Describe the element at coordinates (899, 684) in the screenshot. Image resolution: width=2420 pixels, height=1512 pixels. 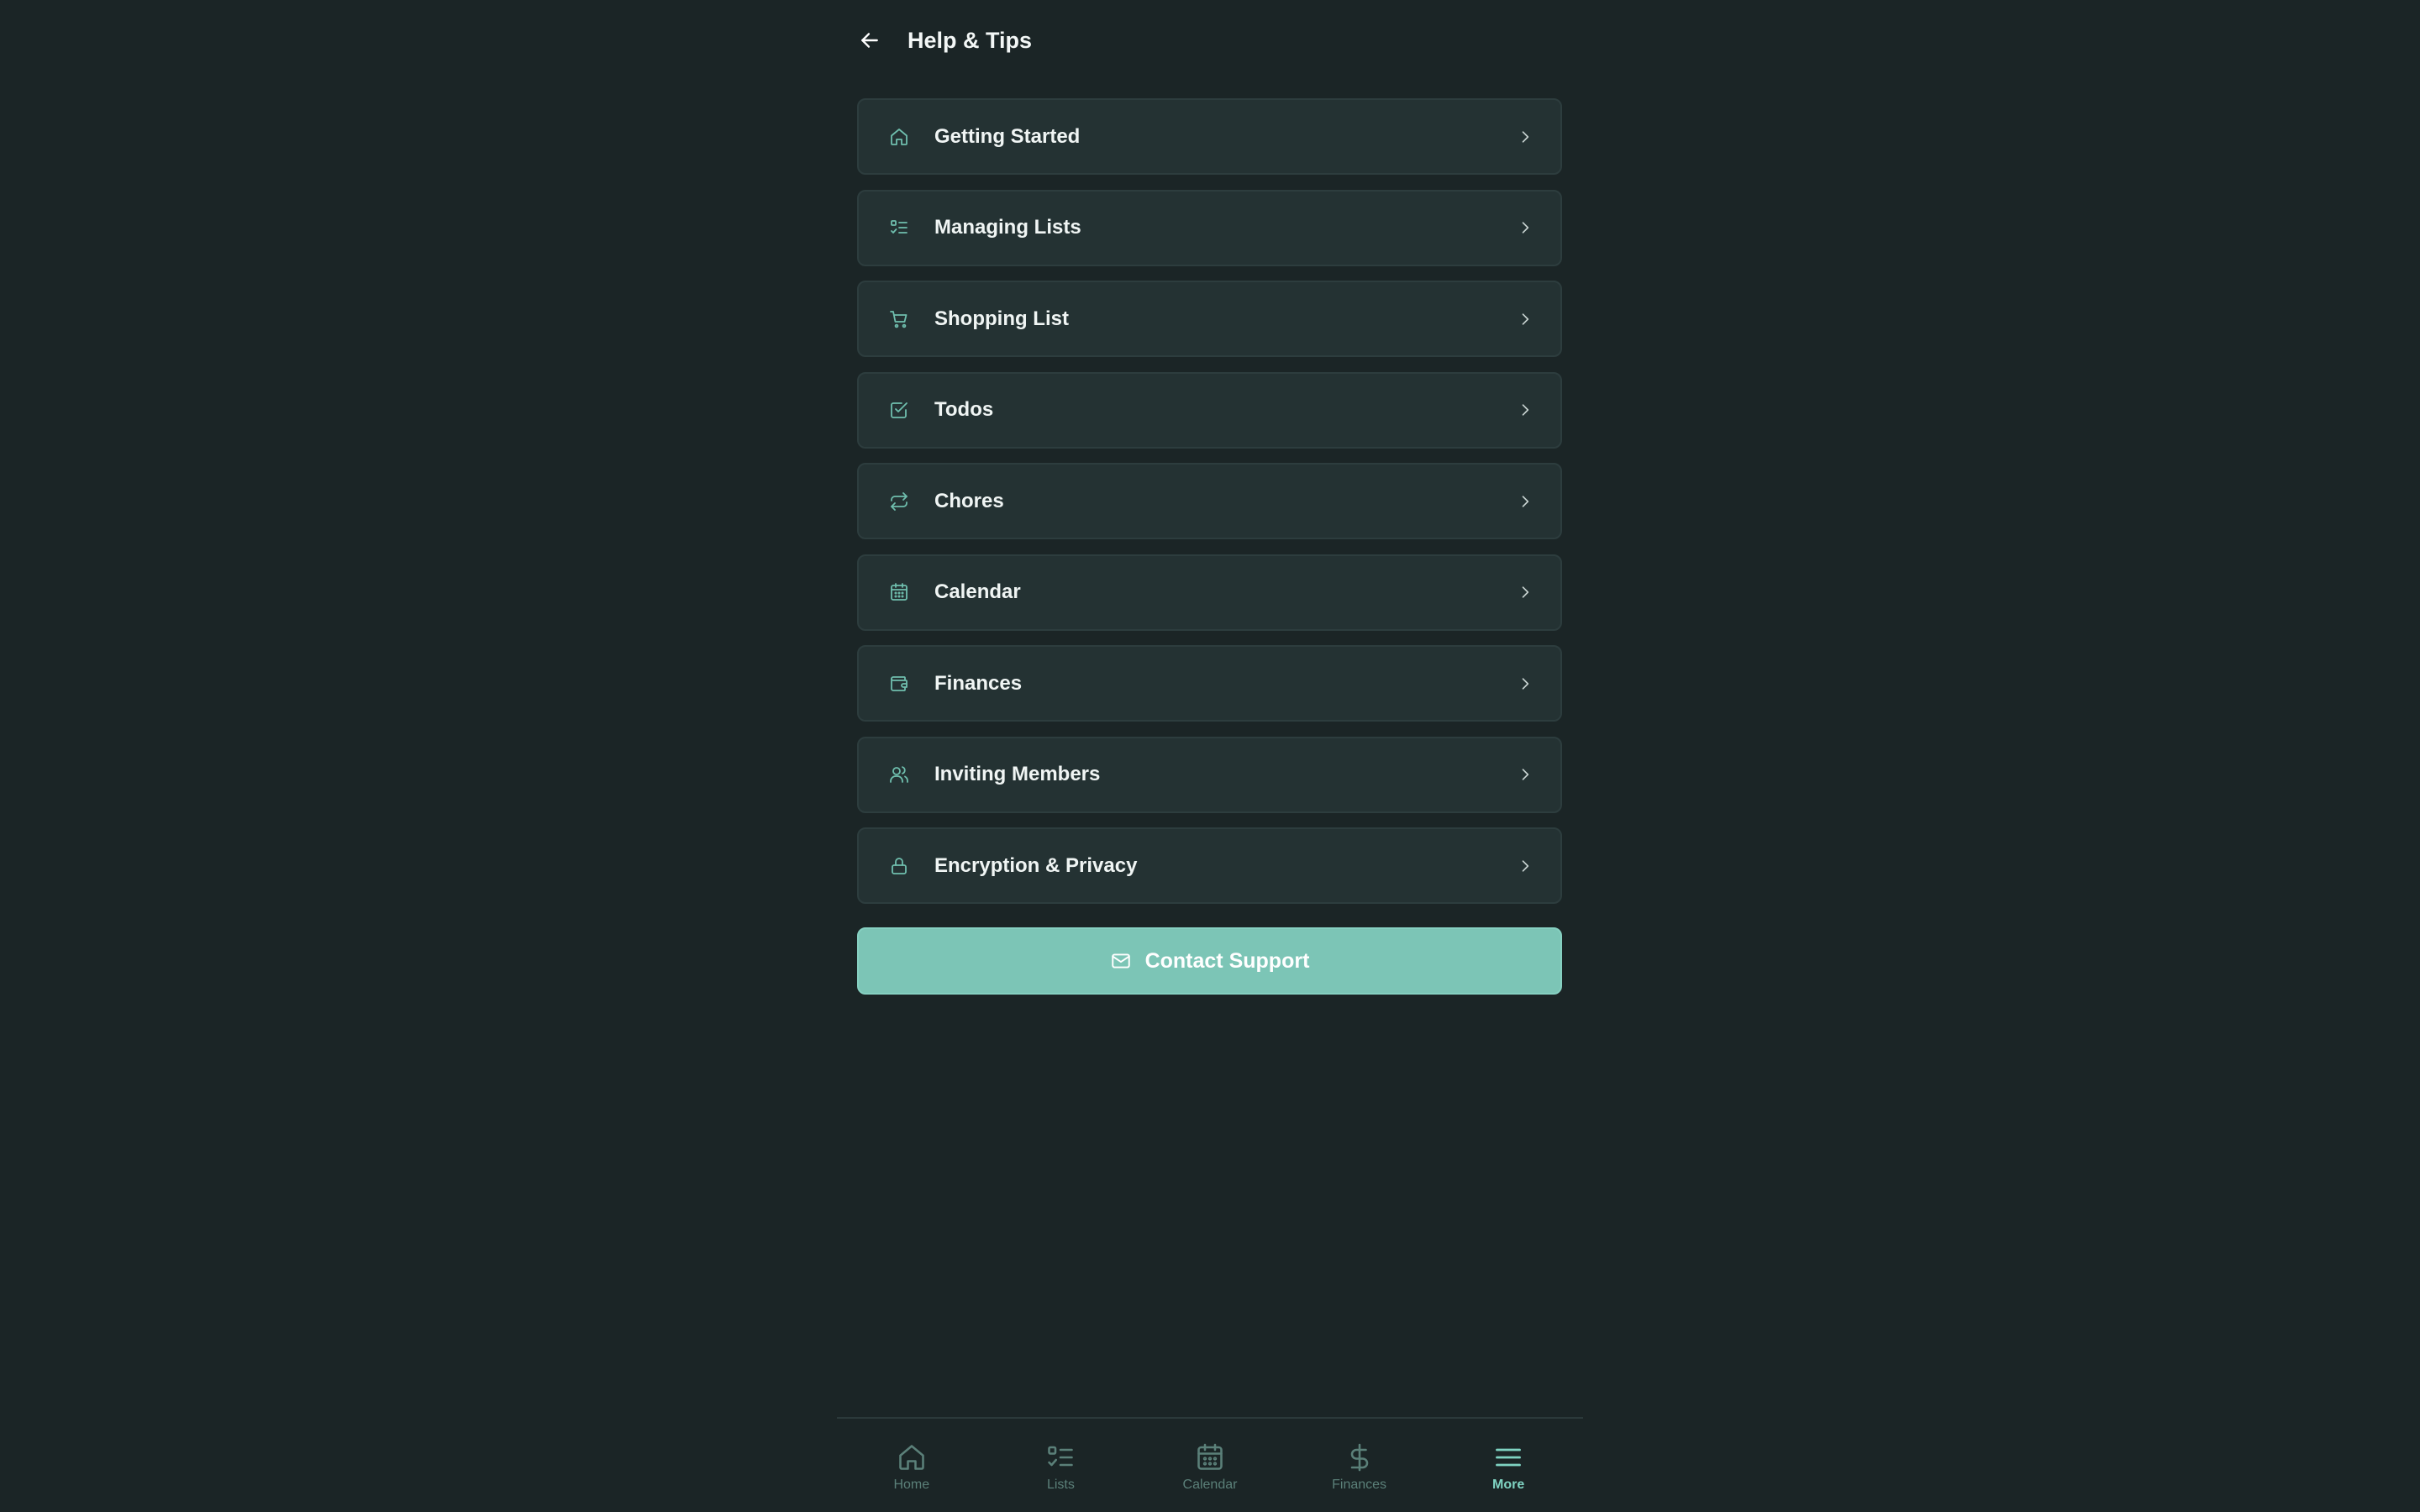
I see `wallet-icon` at that location.